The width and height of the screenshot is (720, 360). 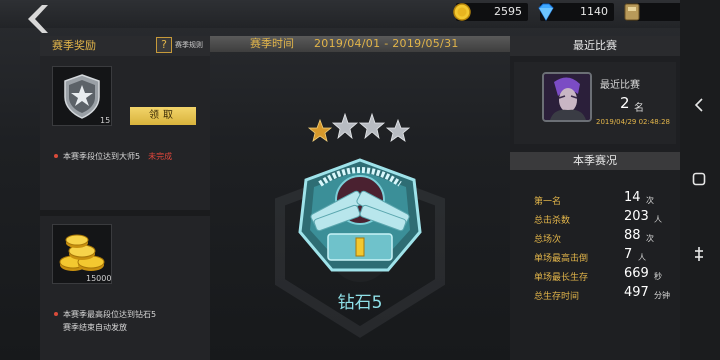 I want to click on nav-back-icon, so click(x=699, y=105).